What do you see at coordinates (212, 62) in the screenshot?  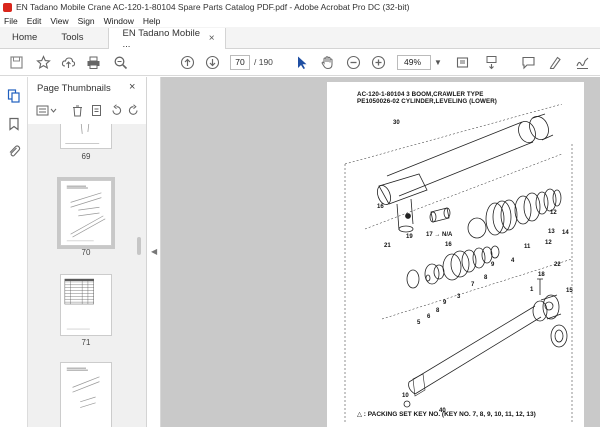 I see `next-page-icon` at bounding box center [212, 62].